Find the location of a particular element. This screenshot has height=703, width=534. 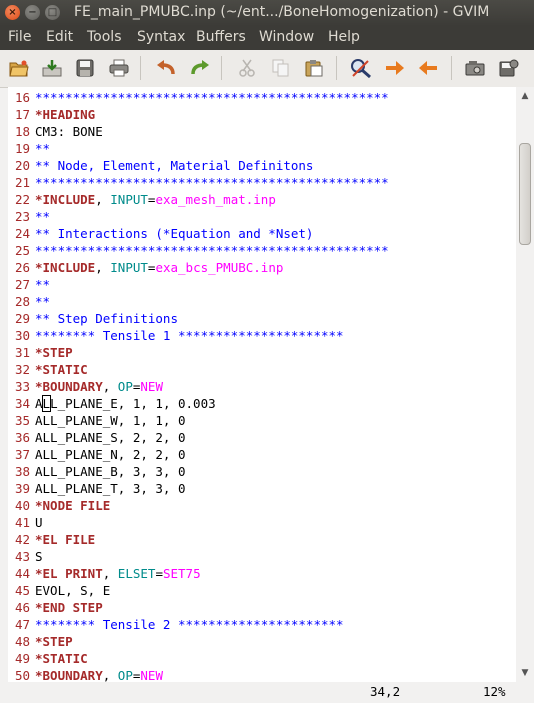

menu-help: Help is located at coordinates (344, 37).